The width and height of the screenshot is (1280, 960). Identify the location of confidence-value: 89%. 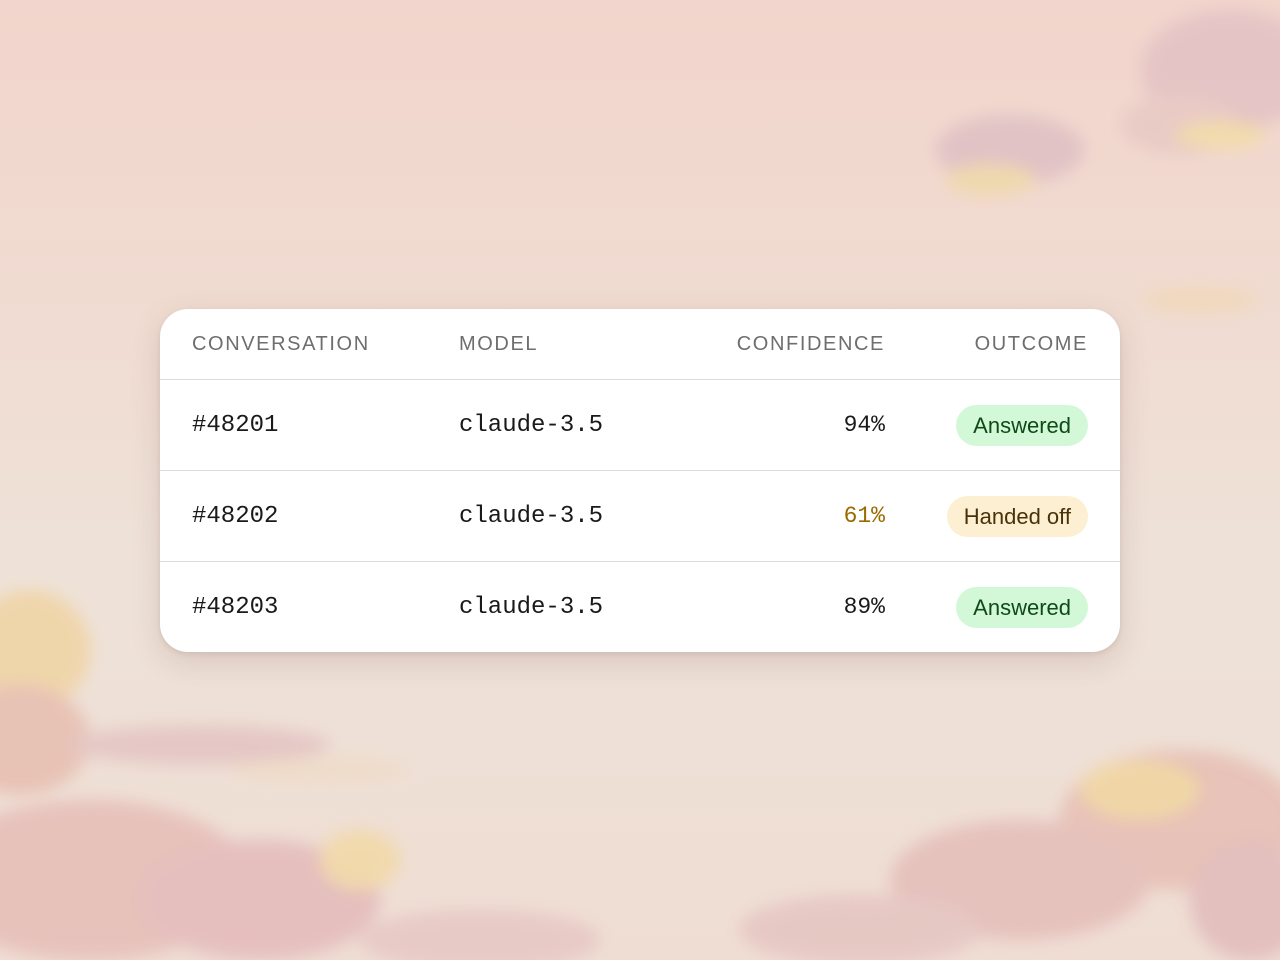
(864, 607).